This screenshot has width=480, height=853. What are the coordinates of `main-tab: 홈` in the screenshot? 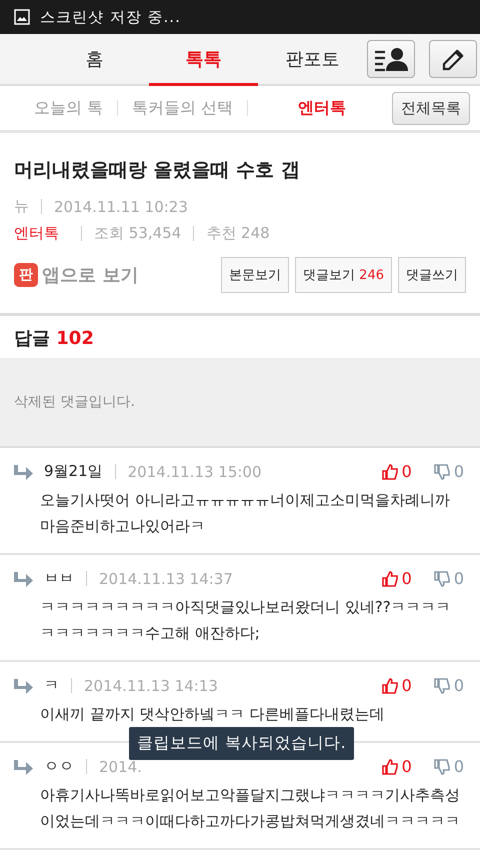 It's located at (94, 60).